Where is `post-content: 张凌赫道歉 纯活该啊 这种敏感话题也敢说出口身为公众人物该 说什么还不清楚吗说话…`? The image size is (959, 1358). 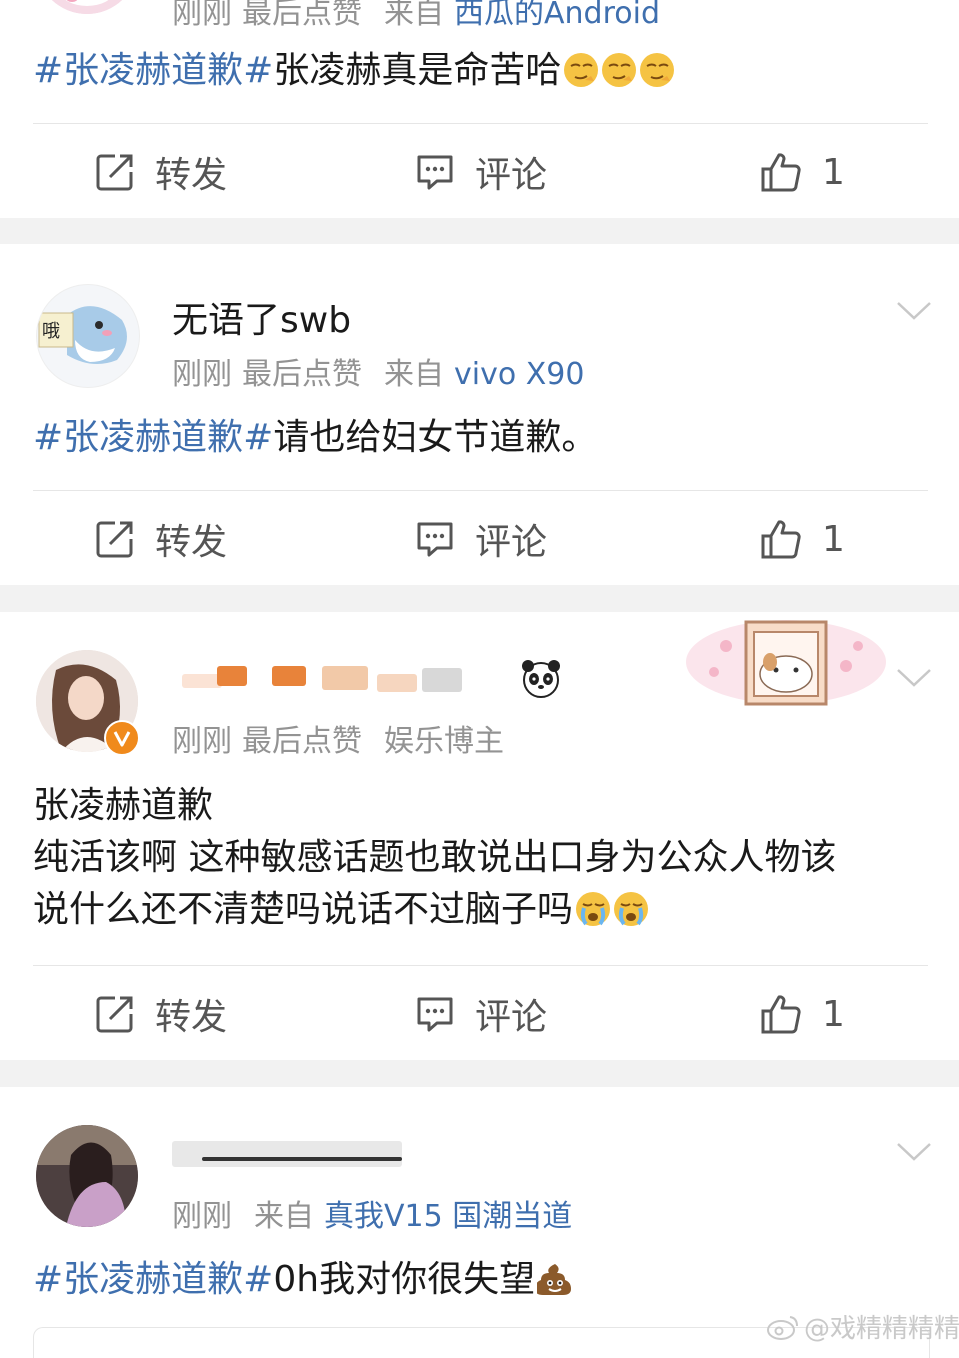 post-content: 张凌赫道歉 纯活该啊 这种敏感话题也敢说出口身为公众人物该 说什么还不清楚吗说话… is located at coordinates (480, 858).